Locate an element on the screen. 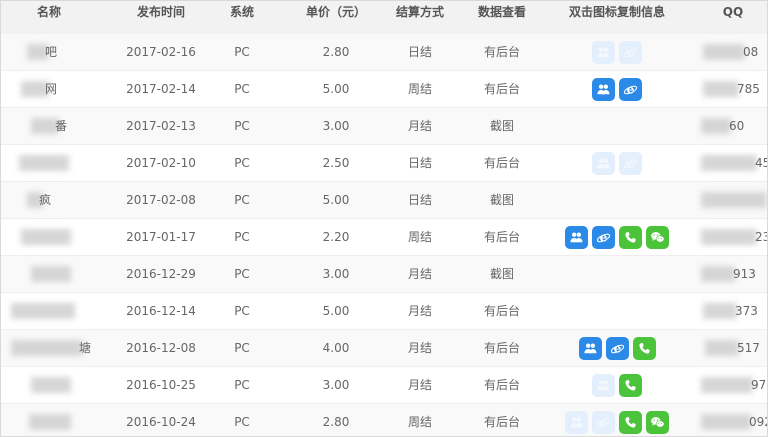 This screenshot has width=768, height=437. cell-name: 番 is located at coordinates (61, 126).